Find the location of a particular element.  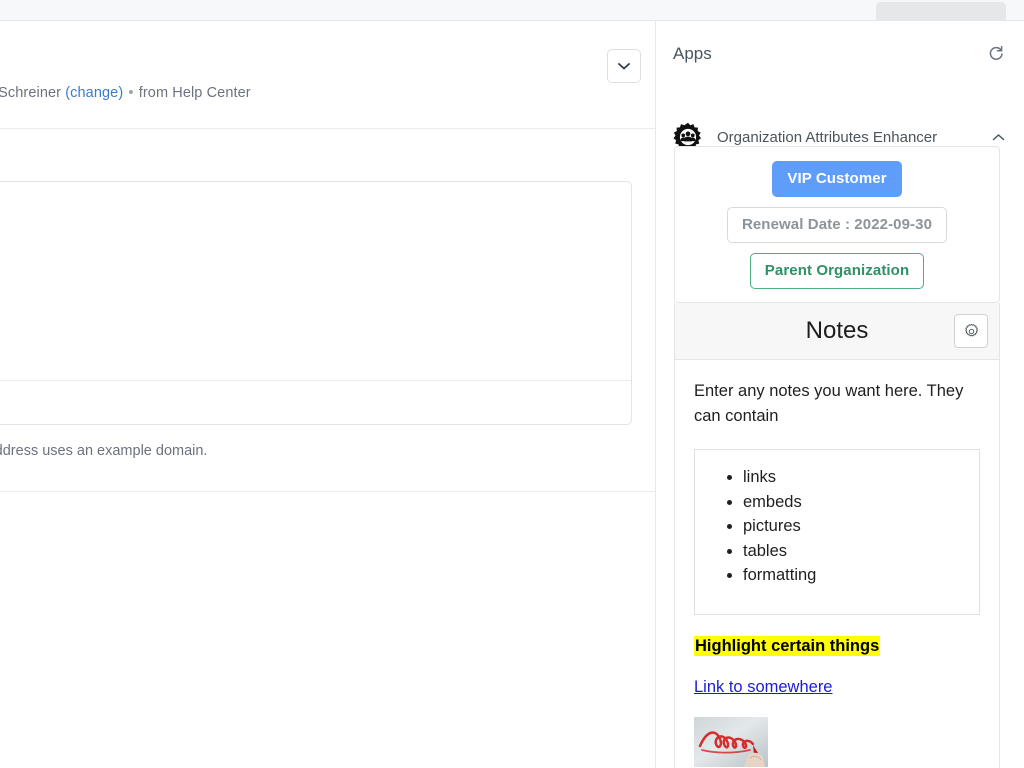

refresh-apps-button is located at coordinates (996, 54).